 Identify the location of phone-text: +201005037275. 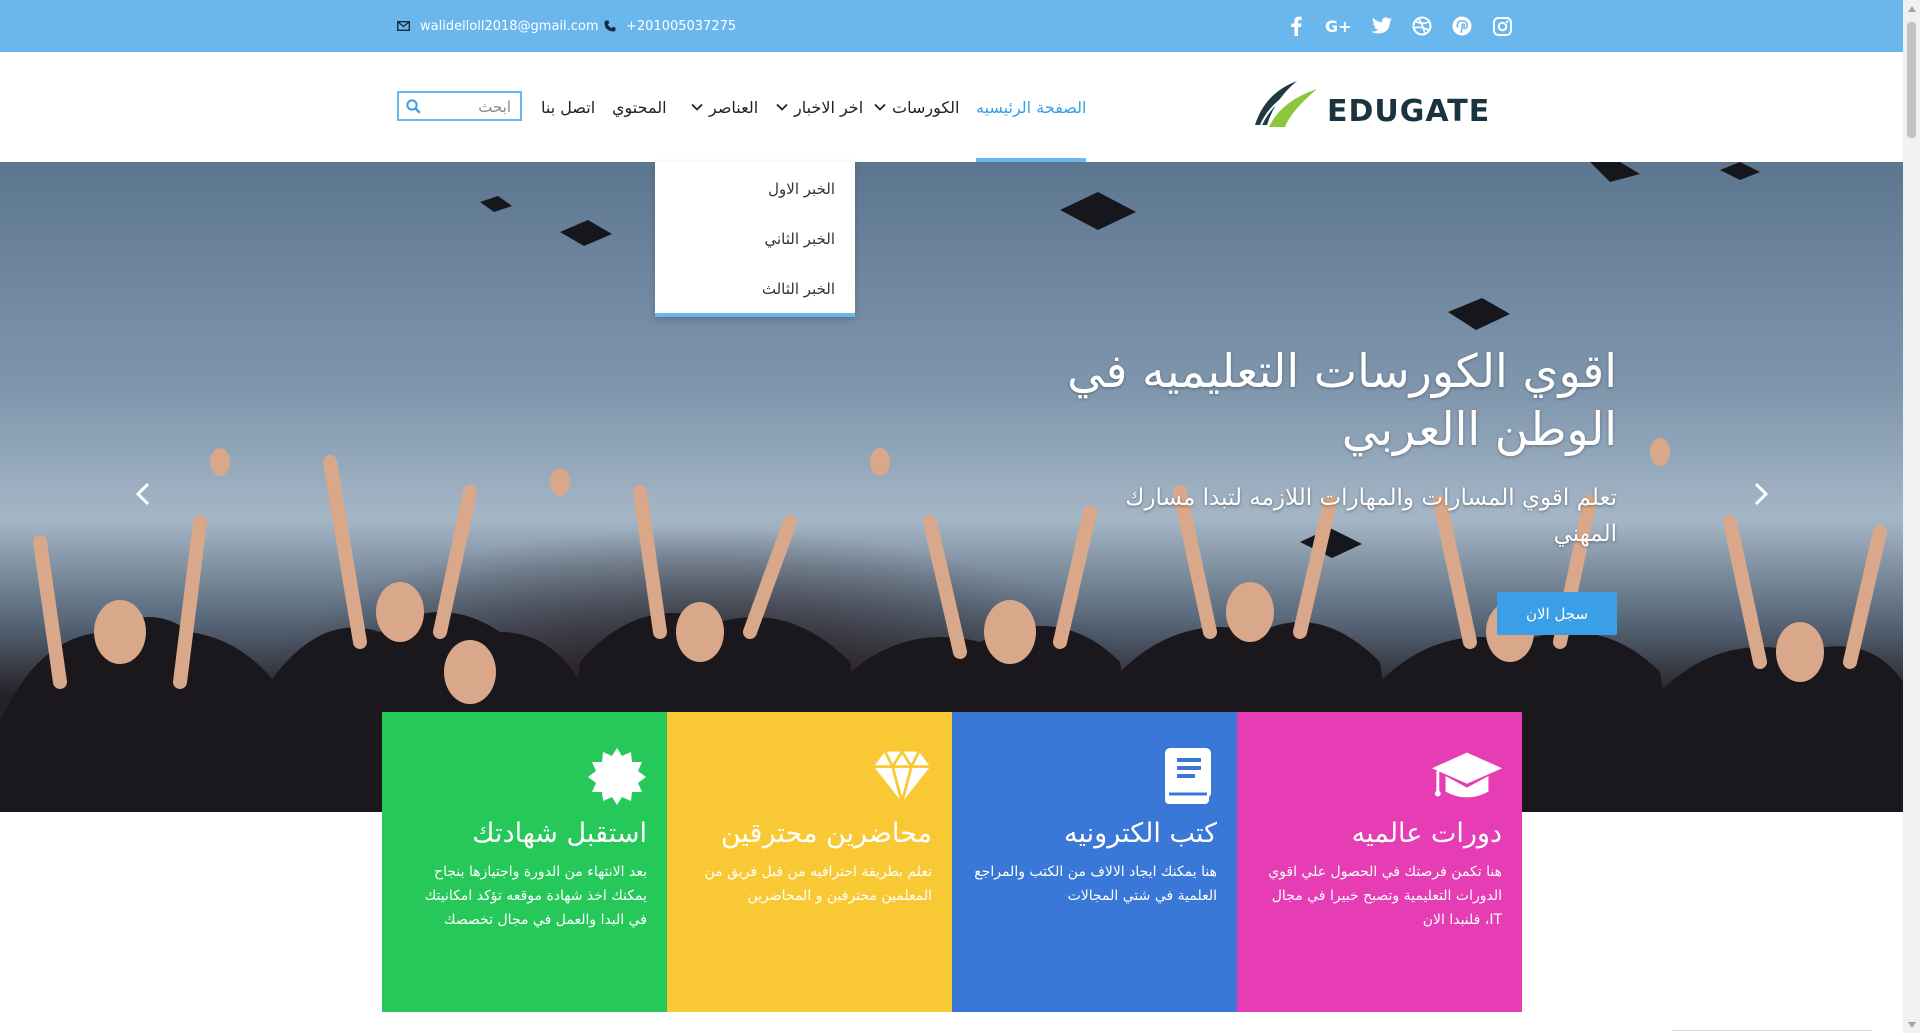
(681, 26).